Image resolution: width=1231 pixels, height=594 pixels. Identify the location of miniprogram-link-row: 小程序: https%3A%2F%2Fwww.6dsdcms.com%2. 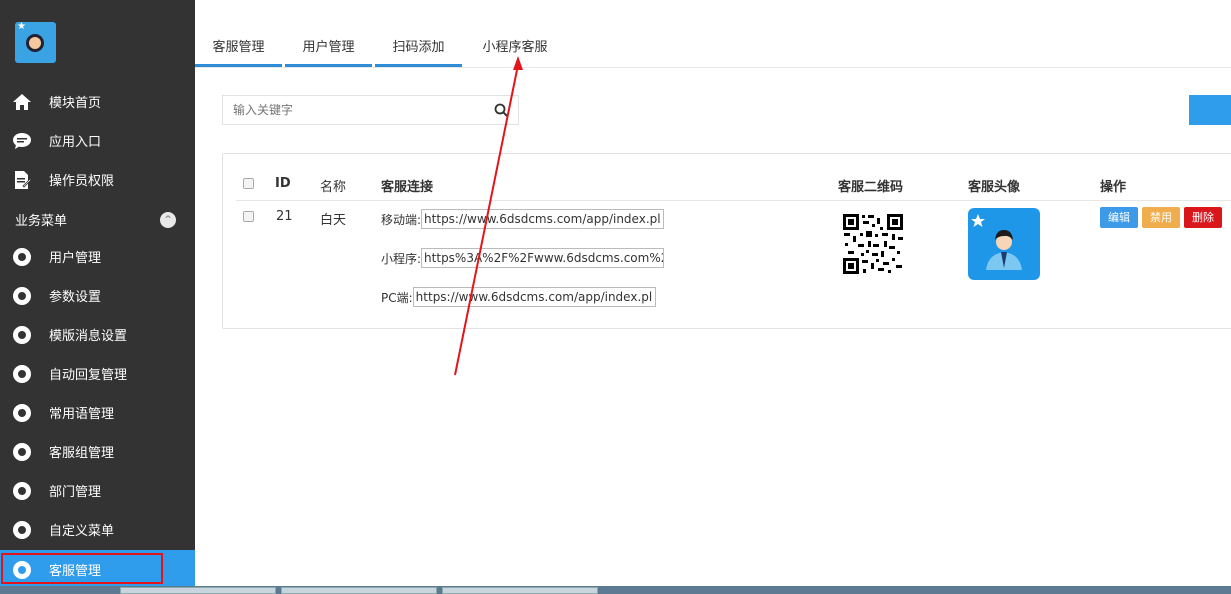
(523, 258).